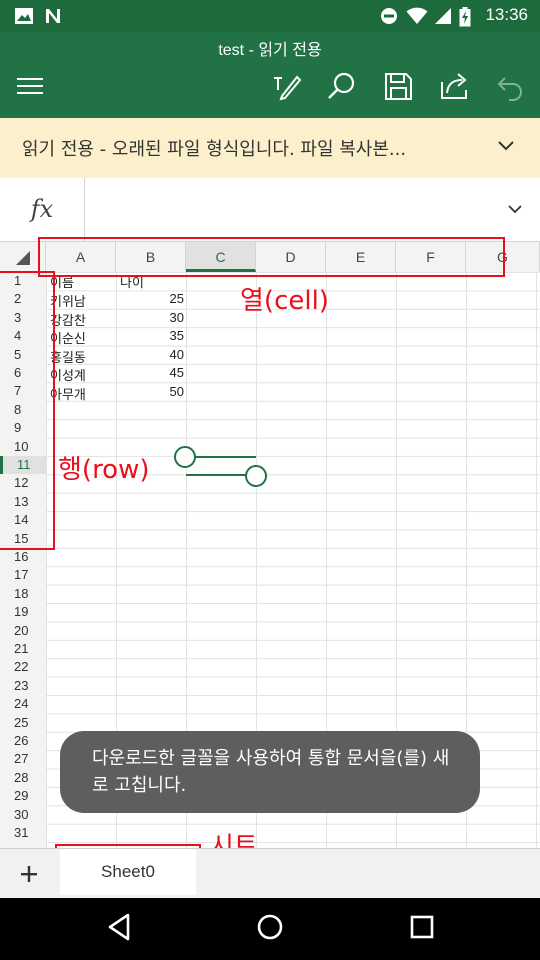 This screenshot has width=540, height=960. Describe the element at coordinates (27, 410) in the screenshot. I see `row-annotation-box` at that location.